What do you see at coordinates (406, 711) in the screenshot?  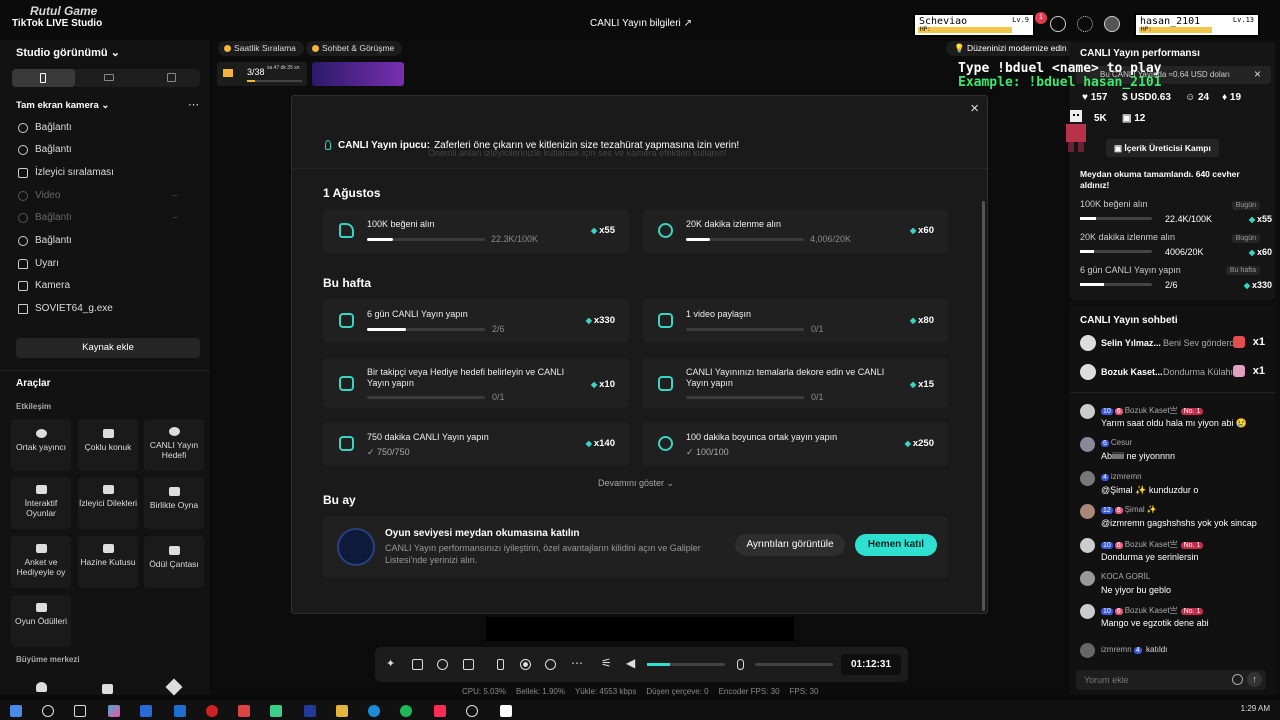 I see `spotify-icon` at bounding box center [406, 711].